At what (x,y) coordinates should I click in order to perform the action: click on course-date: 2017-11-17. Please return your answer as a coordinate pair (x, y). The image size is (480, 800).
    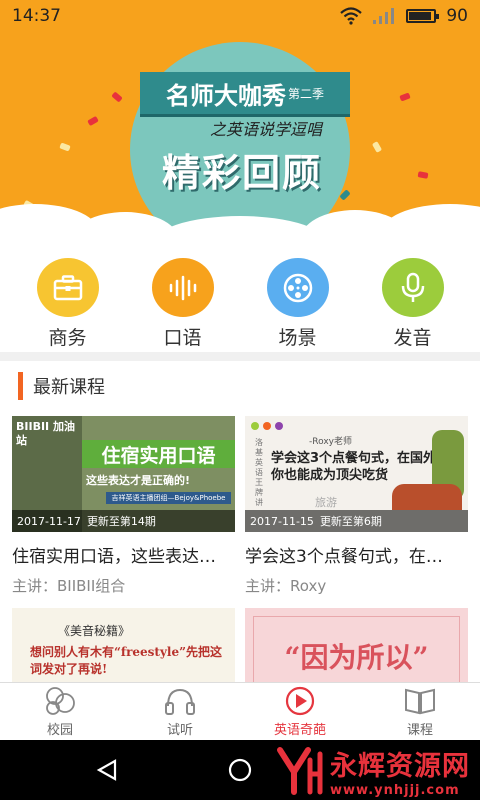
    Looking at the image, I should click on (49, 521).